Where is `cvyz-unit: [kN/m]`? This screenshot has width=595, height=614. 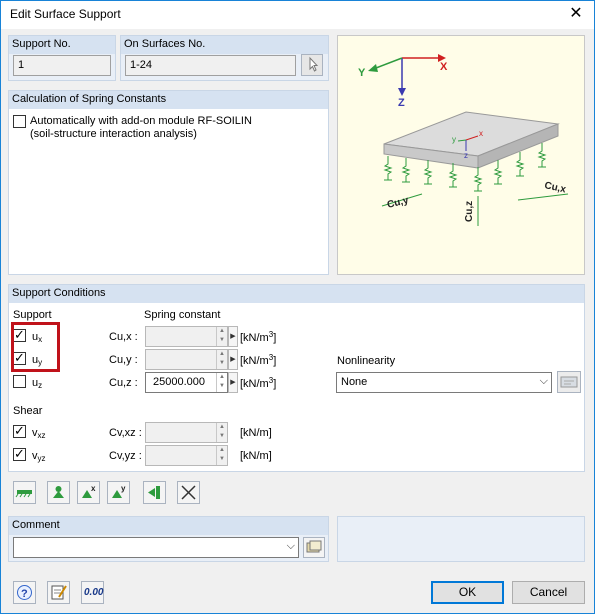
cvyz-unit: [kN/m] is located at coordinates (256, 456).